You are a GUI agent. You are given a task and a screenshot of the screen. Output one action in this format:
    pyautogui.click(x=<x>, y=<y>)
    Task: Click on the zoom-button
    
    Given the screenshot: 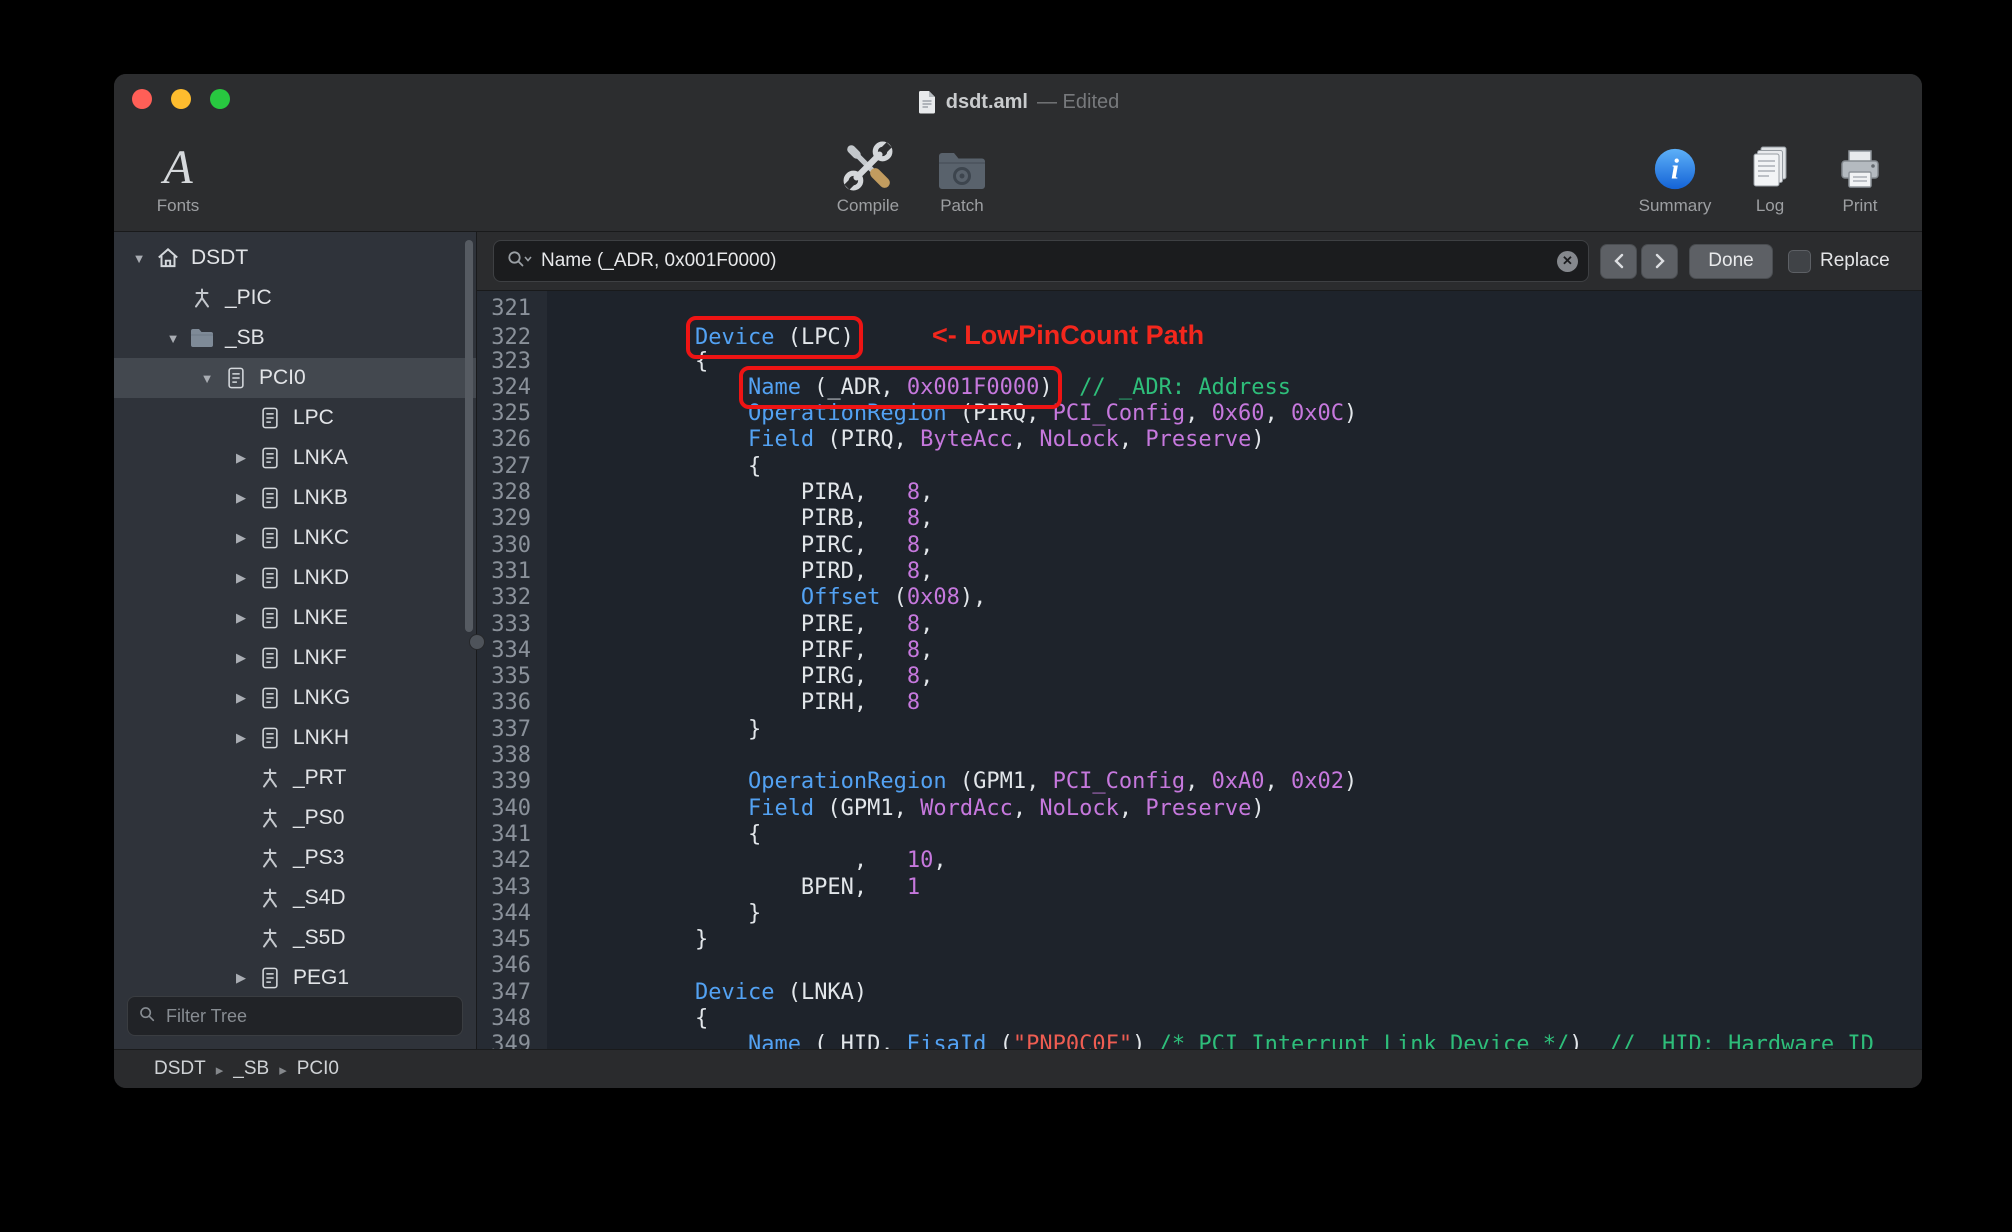 What is the action you would take?
    pyautogui.click(x=220, y=99)
    